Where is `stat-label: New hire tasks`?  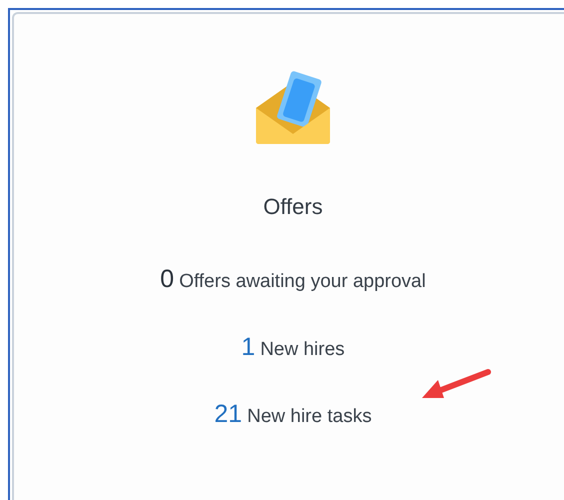
stat-label: New hire tasks is located at coordinates (309, 417).